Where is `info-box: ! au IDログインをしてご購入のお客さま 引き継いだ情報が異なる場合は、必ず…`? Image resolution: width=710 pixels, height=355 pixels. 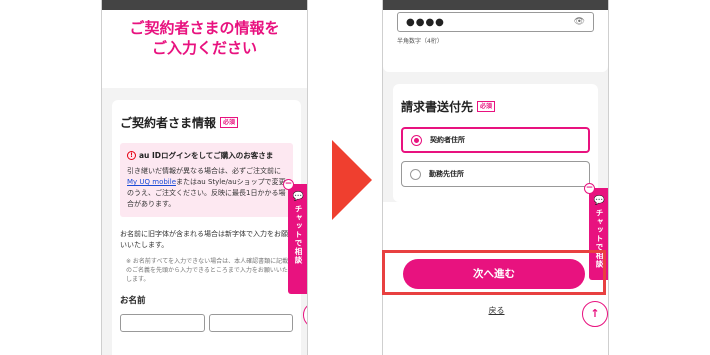
info-box: ! au IDログインをしてご購入のお客さま 引き継いだ情報が異なる場合は、必ず… is located at coordinates (206, 180).